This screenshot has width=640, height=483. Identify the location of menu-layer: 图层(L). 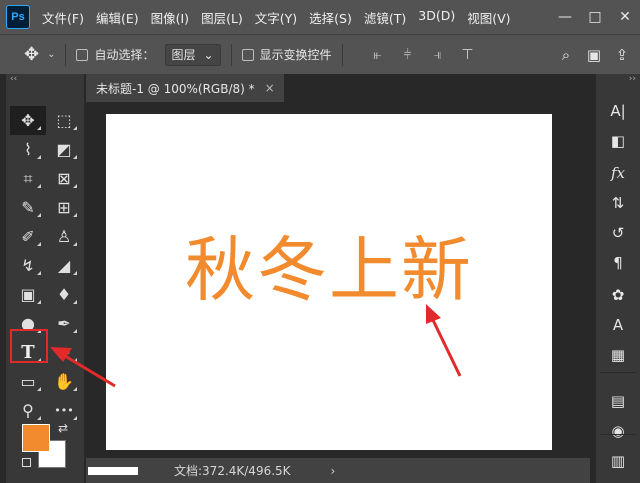
(222, 17).